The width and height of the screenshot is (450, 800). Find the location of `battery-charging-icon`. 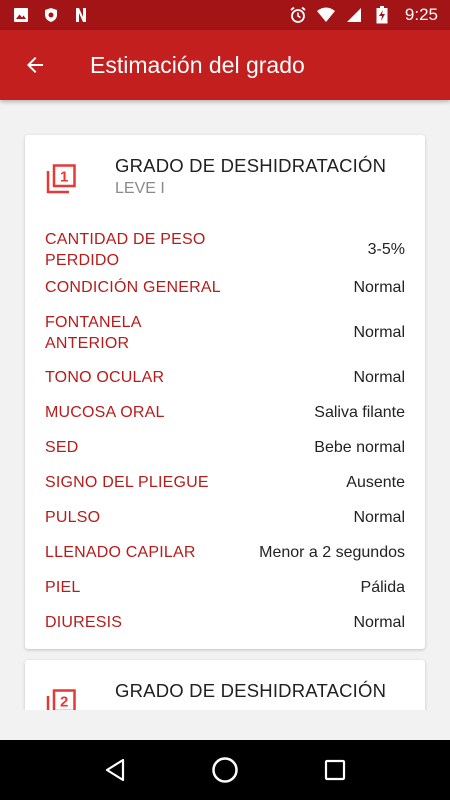

battery-charging-icon is located at coordinates (382, 15).